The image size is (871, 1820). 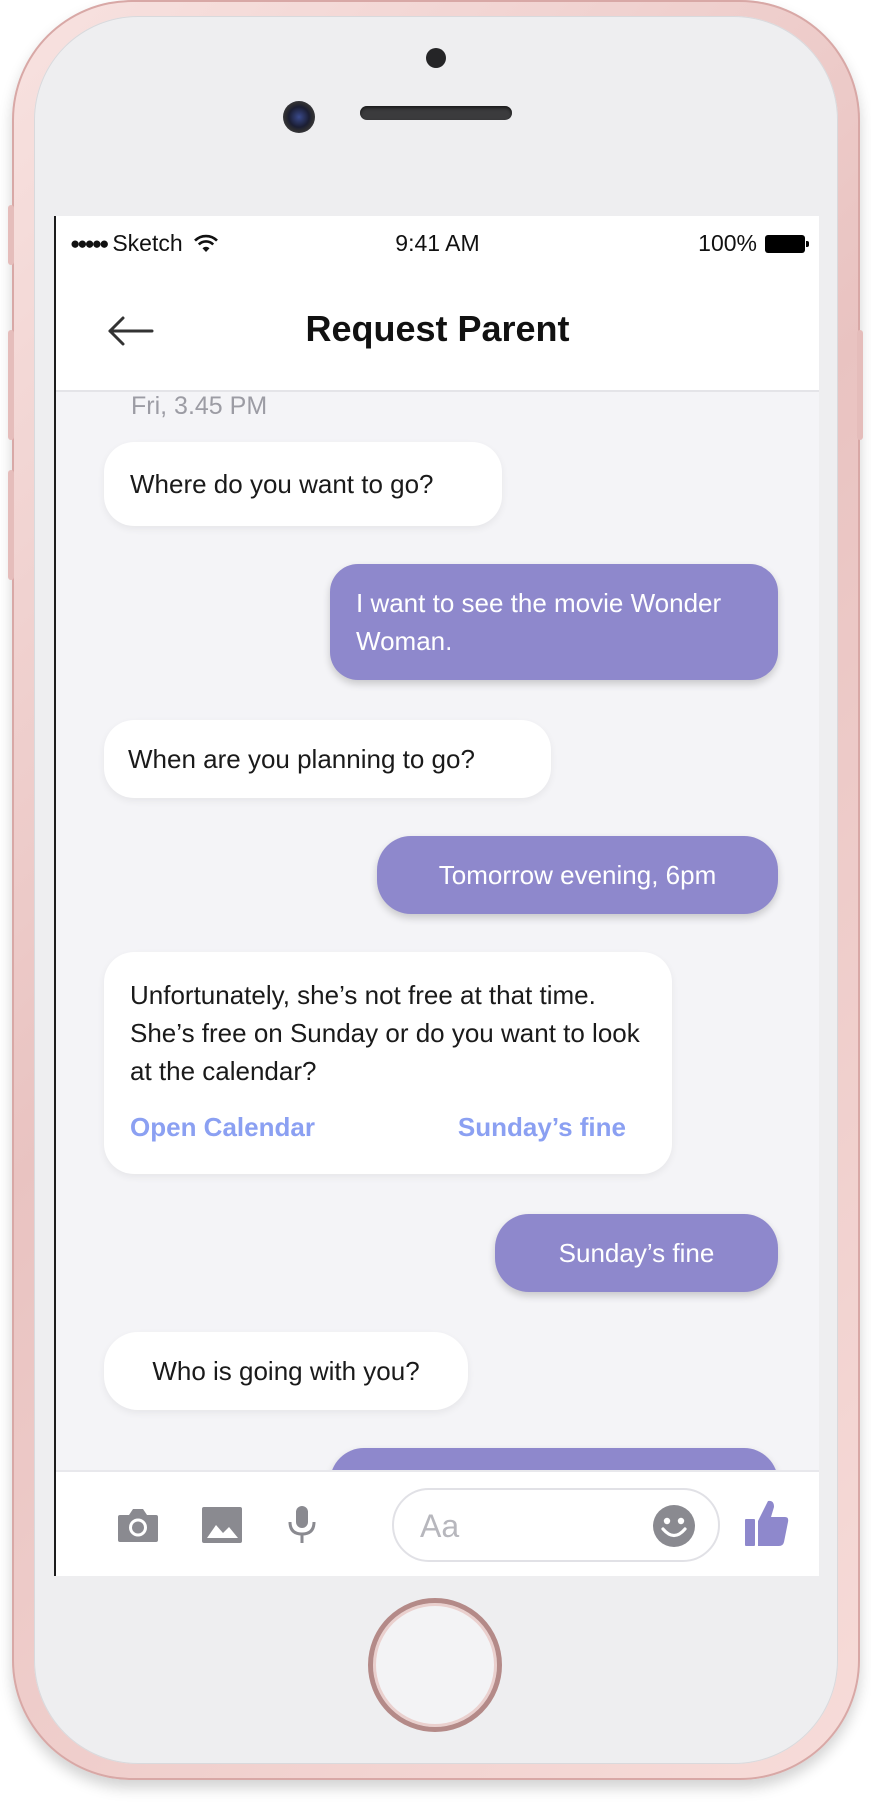 What do you see at coordinates (389, 1127) in the screenshot?
I see `quick-reply-actions: Open Calendar Sunday’s fine` at bounding box center [389, 1127].